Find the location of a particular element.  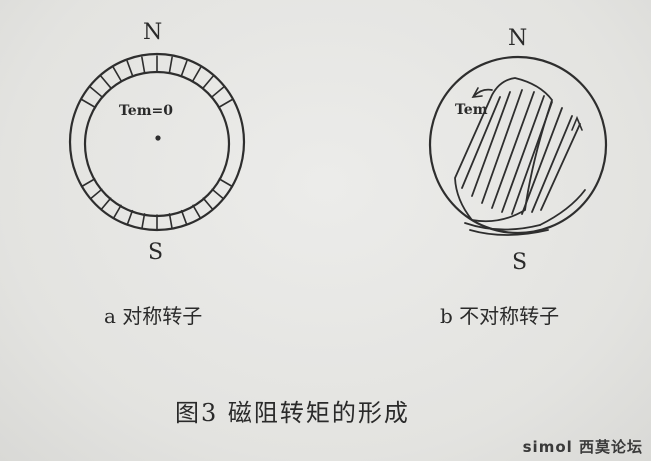

symmetric-rotor-inner-circle is located at coordinates (157, 144).